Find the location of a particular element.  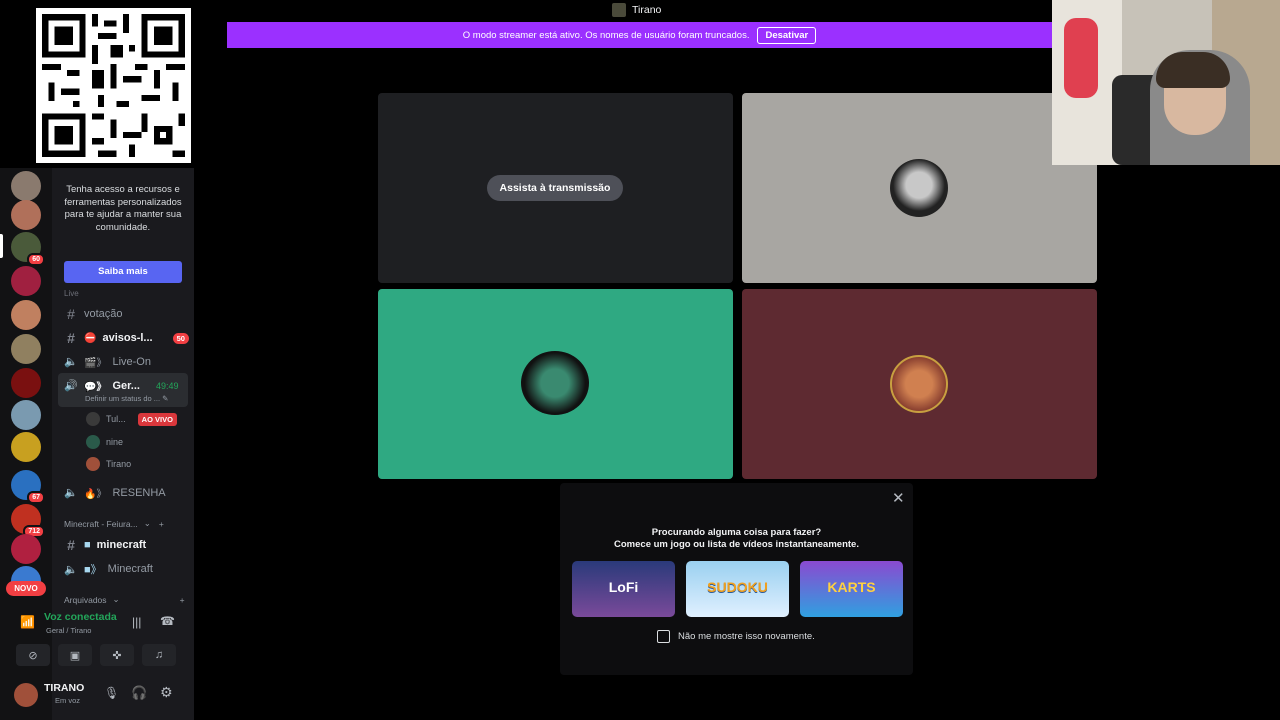

username: TIRANO is located at coordinates (64, 688).